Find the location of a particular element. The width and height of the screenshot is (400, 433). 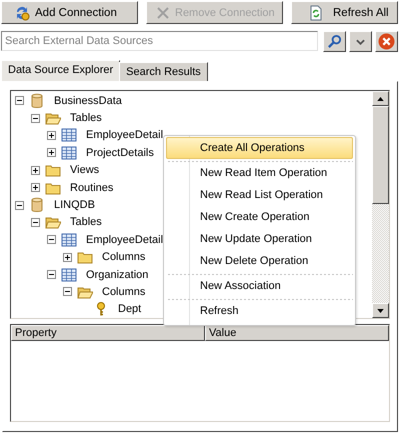

column-header: Value is located at coordinates (297, 333).